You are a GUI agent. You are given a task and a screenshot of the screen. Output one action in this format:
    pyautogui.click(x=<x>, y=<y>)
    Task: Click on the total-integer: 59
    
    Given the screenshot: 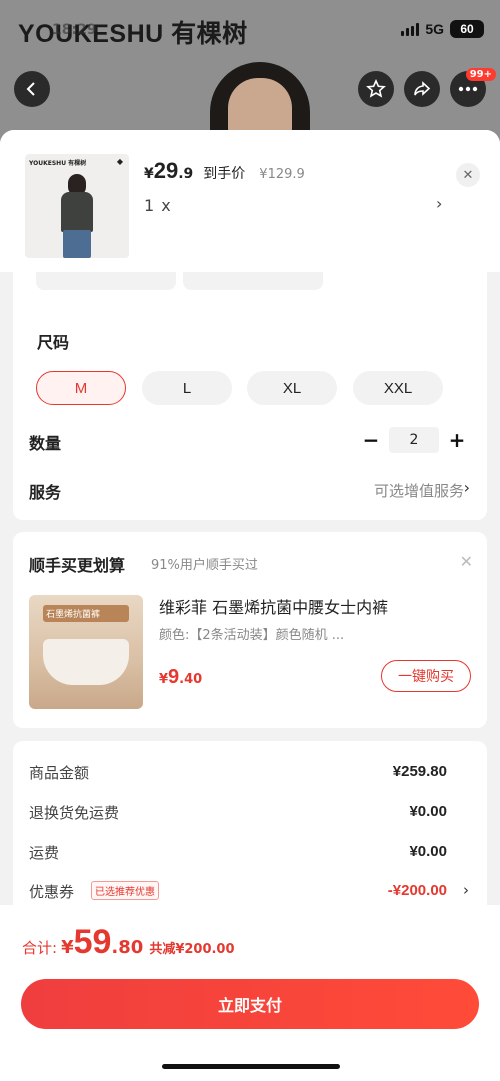 What is the action you would take?
    pyautogui.click(x=92, y=942)
    